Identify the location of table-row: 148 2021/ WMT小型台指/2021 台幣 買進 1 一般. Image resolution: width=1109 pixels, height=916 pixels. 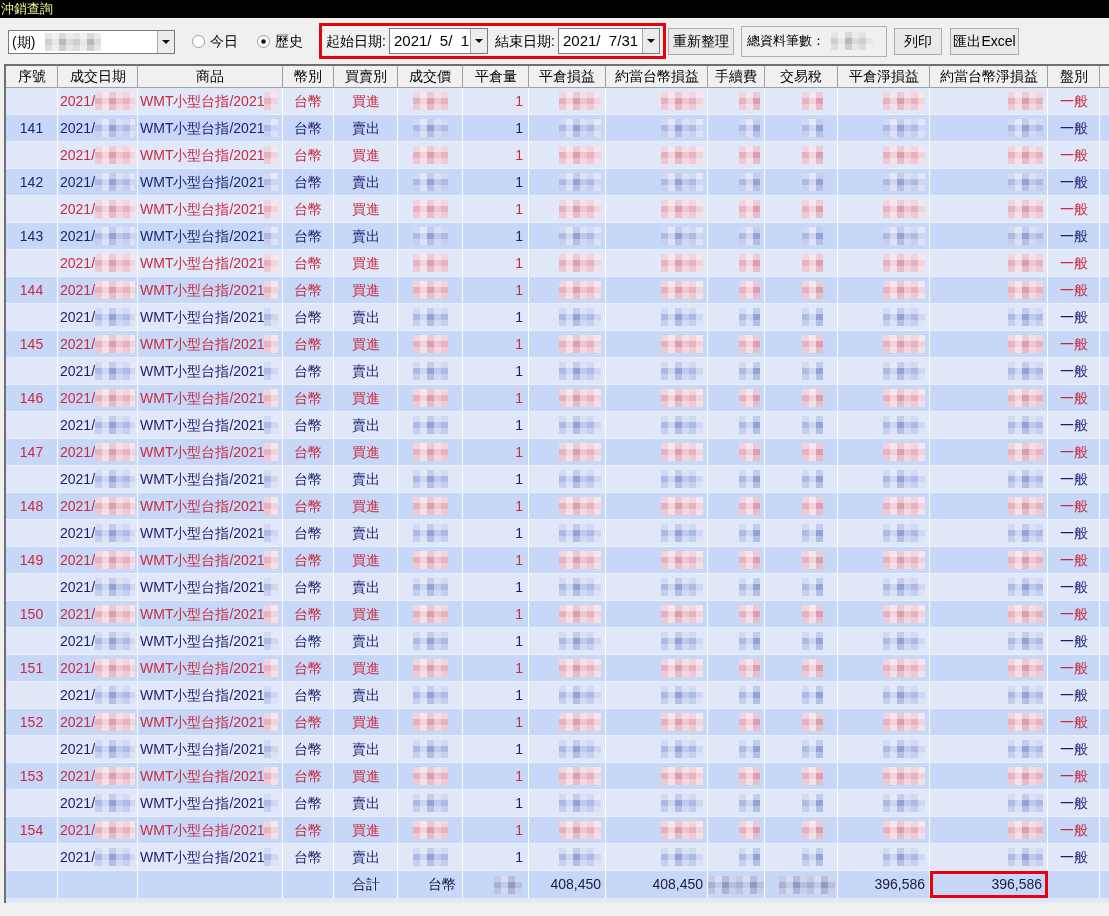
(557, 506).